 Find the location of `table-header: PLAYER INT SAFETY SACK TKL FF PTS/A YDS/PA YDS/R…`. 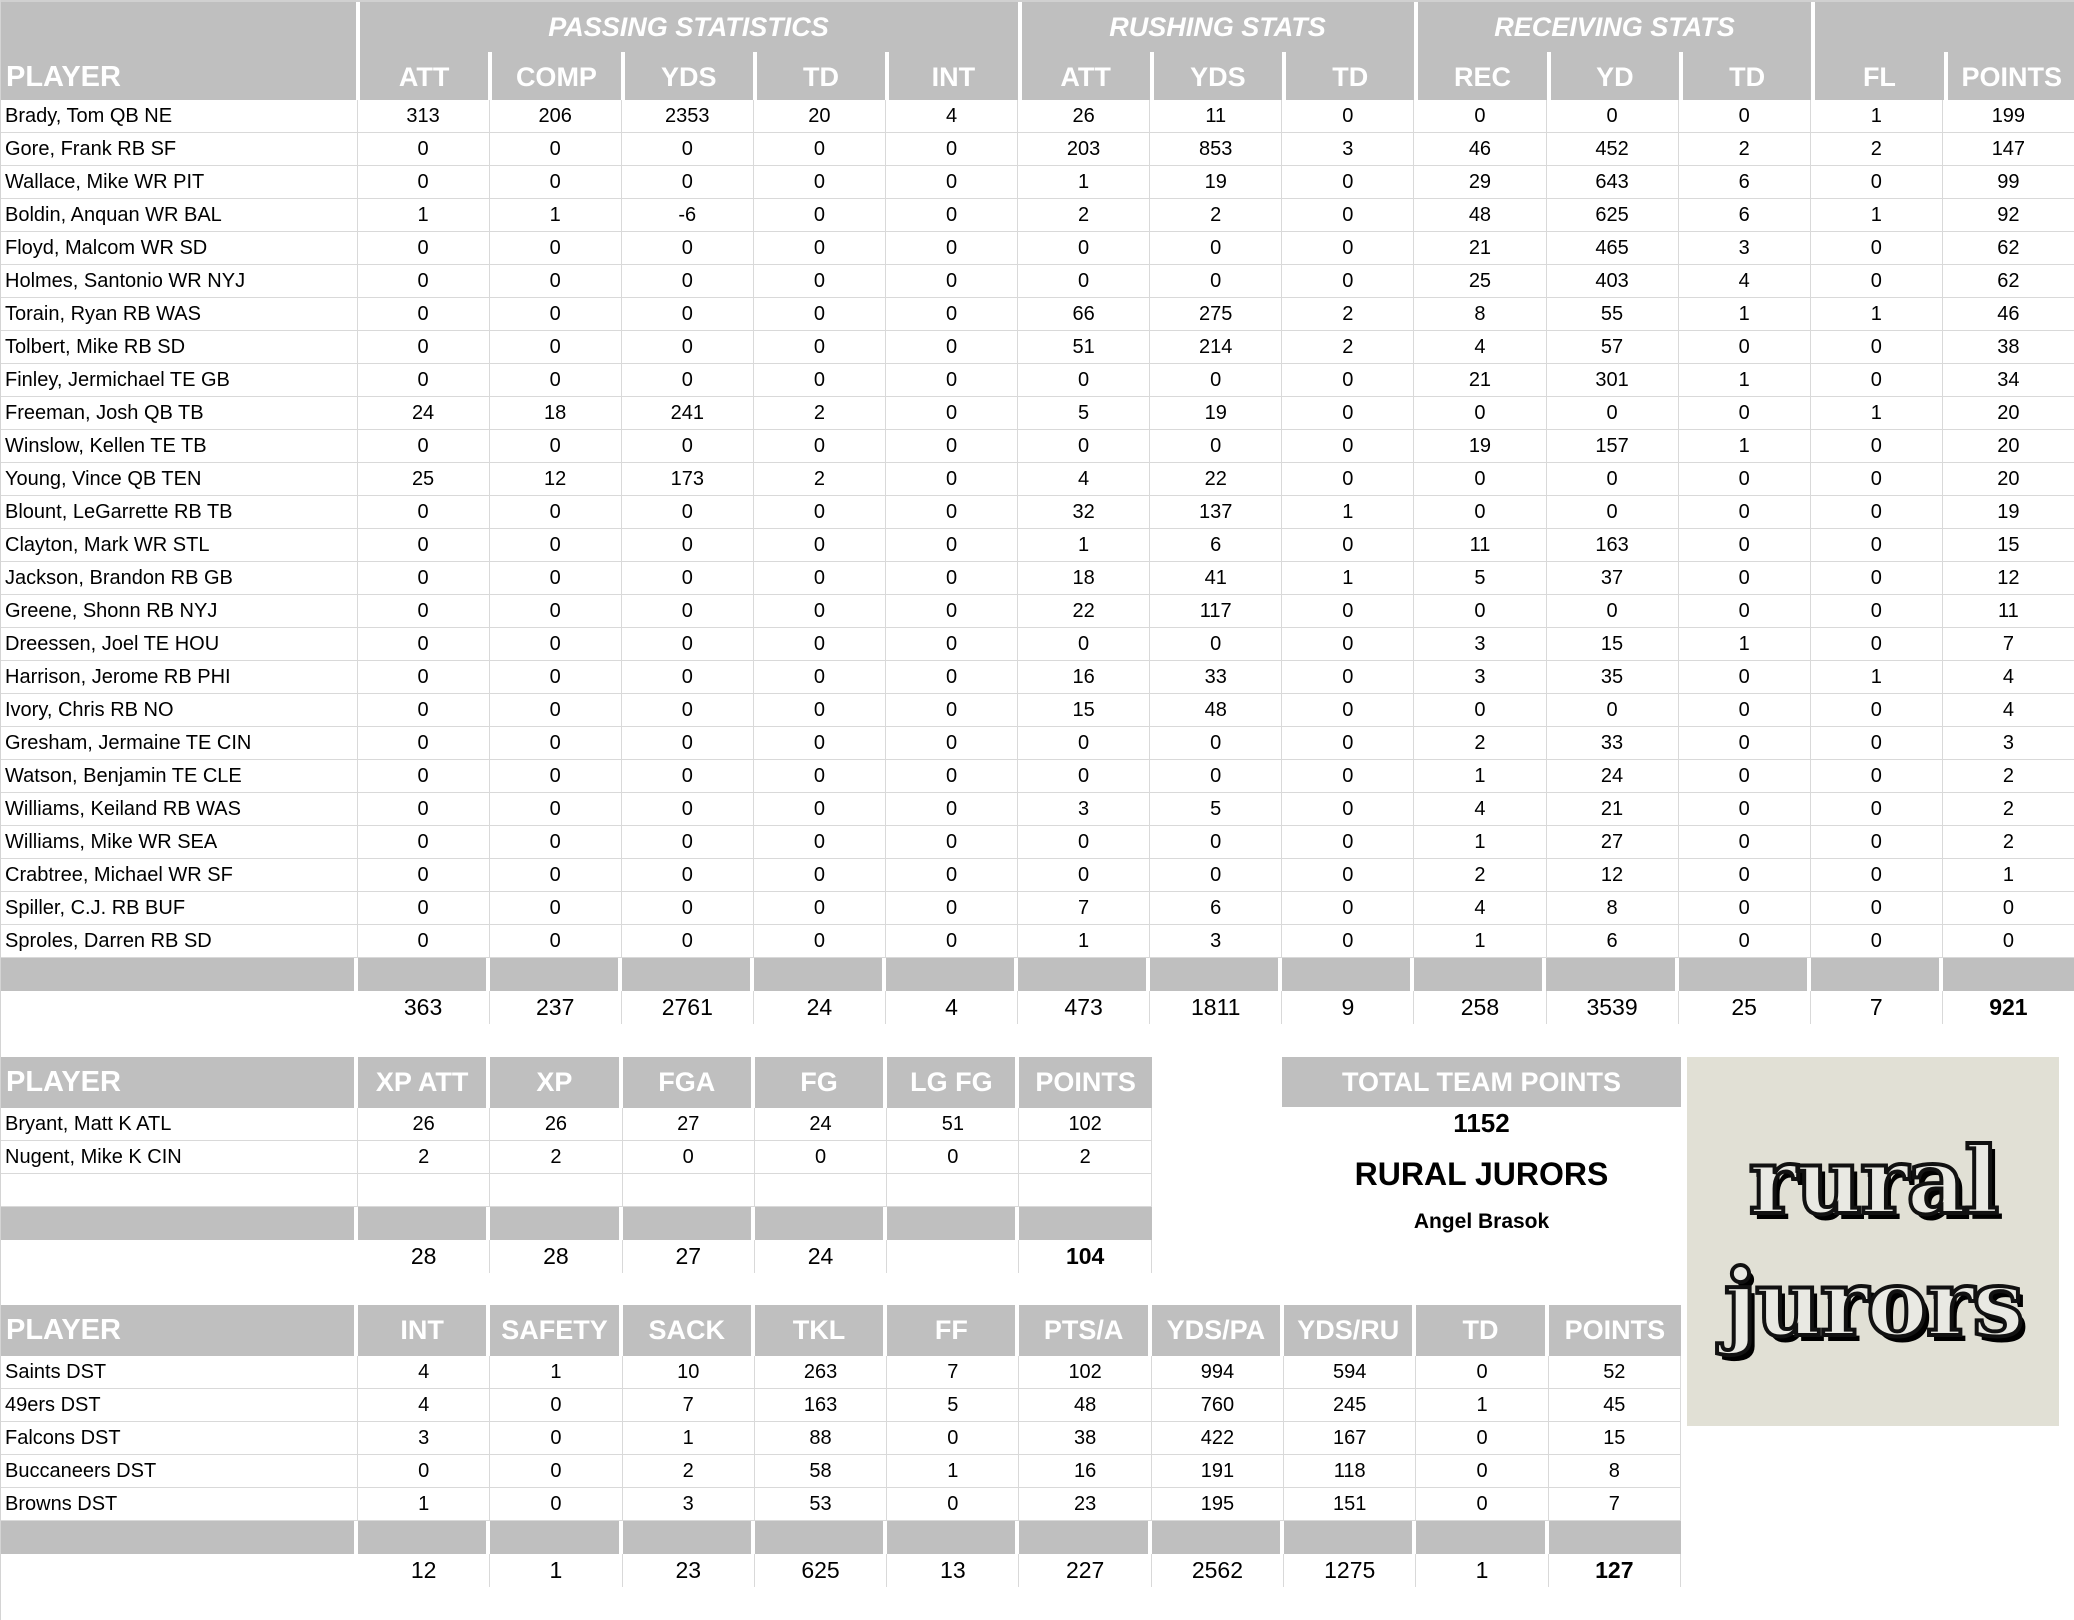

table-header: PLAYER INT SAFETY SACK TKL FF PTS/A YDS/PA YDS/R… is located at coordinates (841, 1330).